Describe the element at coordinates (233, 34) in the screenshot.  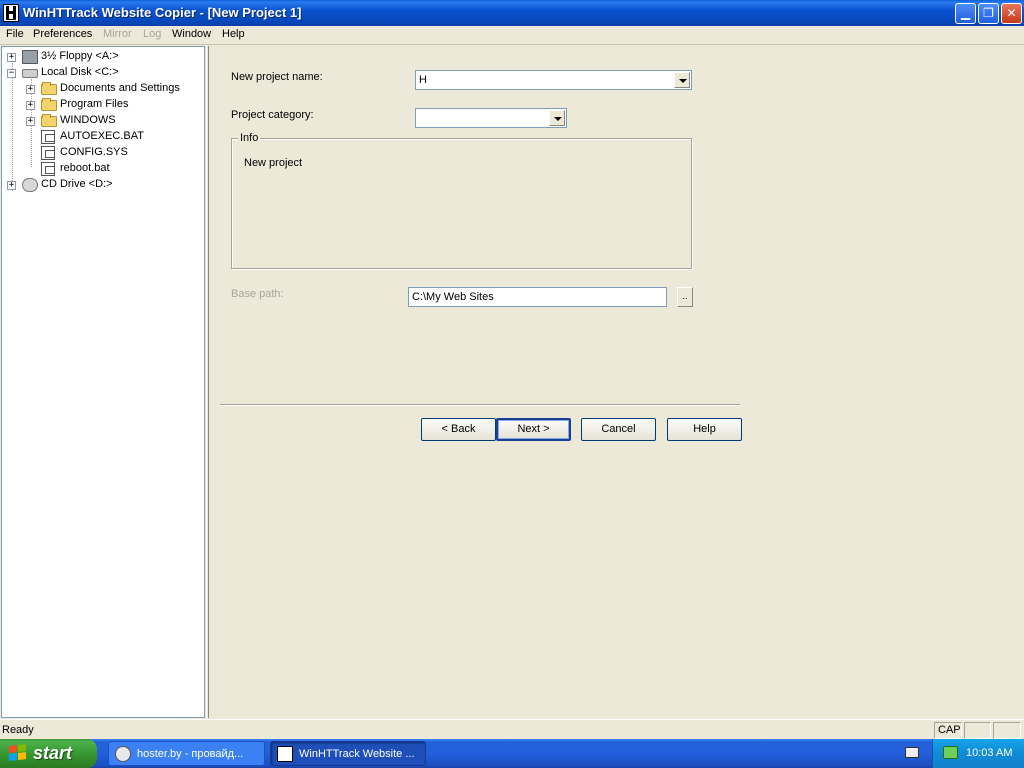
I see `menu-help: Help` at that location.